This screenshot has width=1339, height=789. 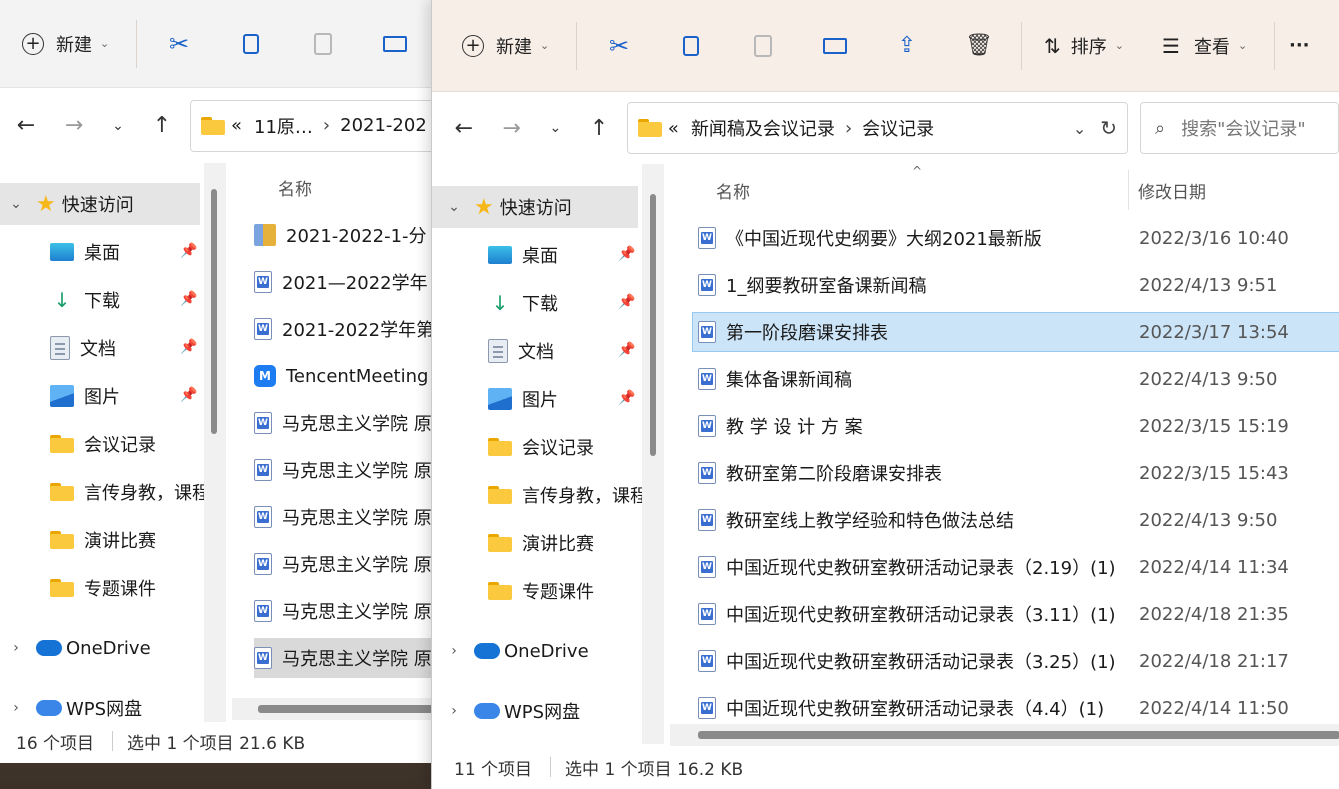 What do you see at coordinates (347, 282) in the screenshot?
I see `list-item: 2021—2022学年` at bounding box center [347, 282].